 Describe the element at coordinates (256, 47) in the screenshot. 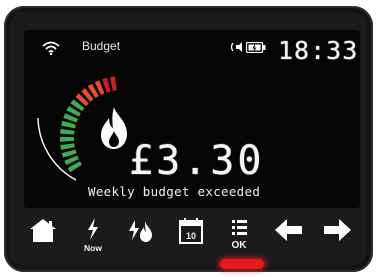

I see `battery-icon` at that location.